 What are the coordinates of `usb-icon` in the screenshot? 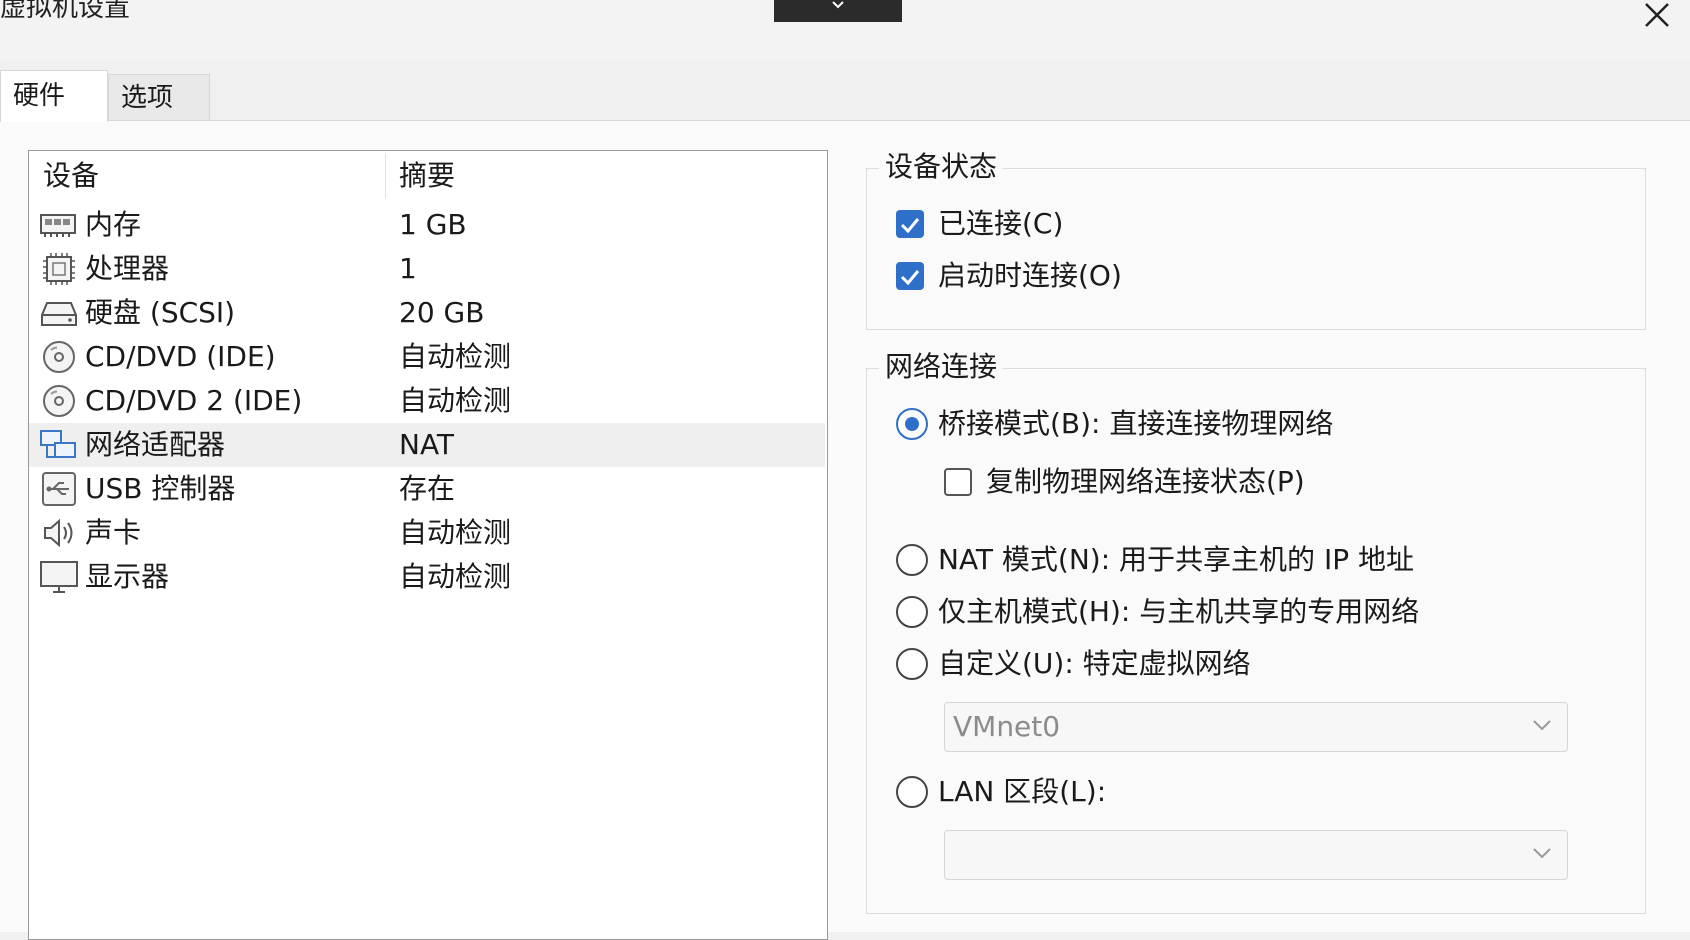 It's located at (59, 489).